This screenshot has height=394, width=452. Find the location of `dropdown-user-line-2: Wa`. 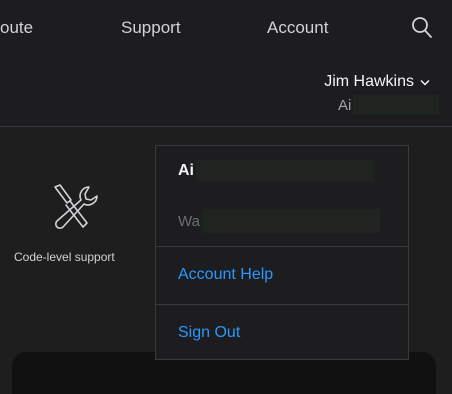

dropdown-user-line-2: Wa is located at coordinates (282, 221).